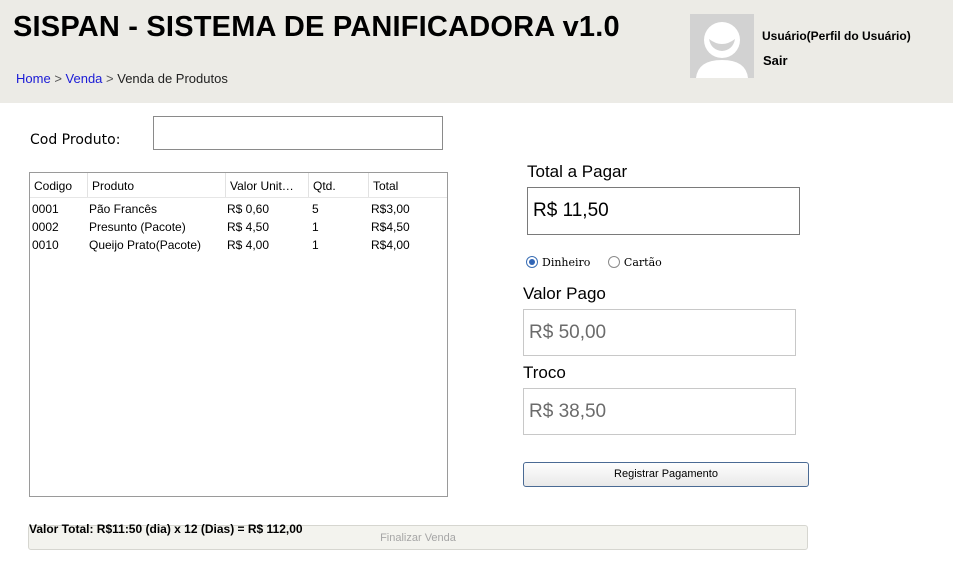  I want to click on cell-total: R$4,00, so click(390, 245).